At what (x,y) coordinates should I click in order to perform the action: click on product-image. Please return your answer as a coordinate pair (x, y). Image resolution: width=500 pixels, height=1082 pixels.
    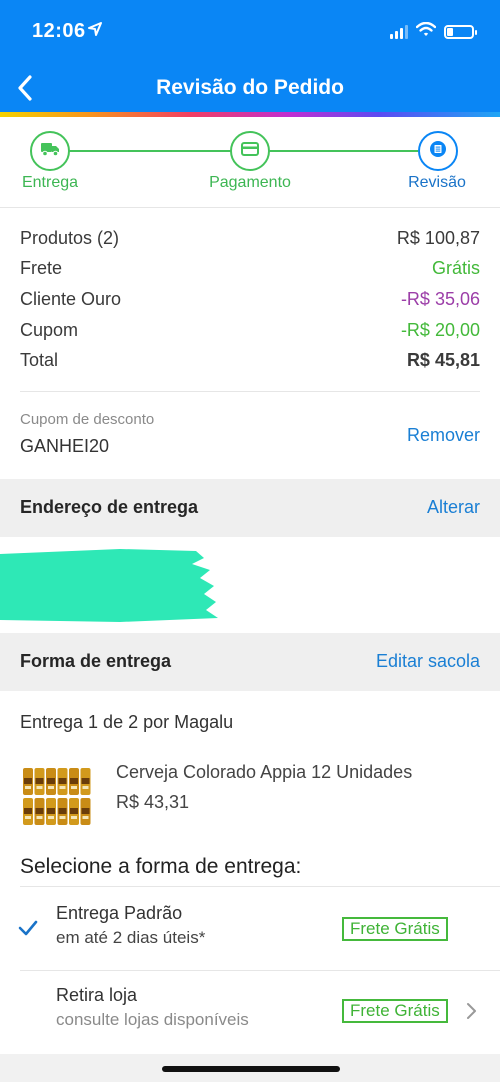
    Looking at the image, I should click on (57, 796).